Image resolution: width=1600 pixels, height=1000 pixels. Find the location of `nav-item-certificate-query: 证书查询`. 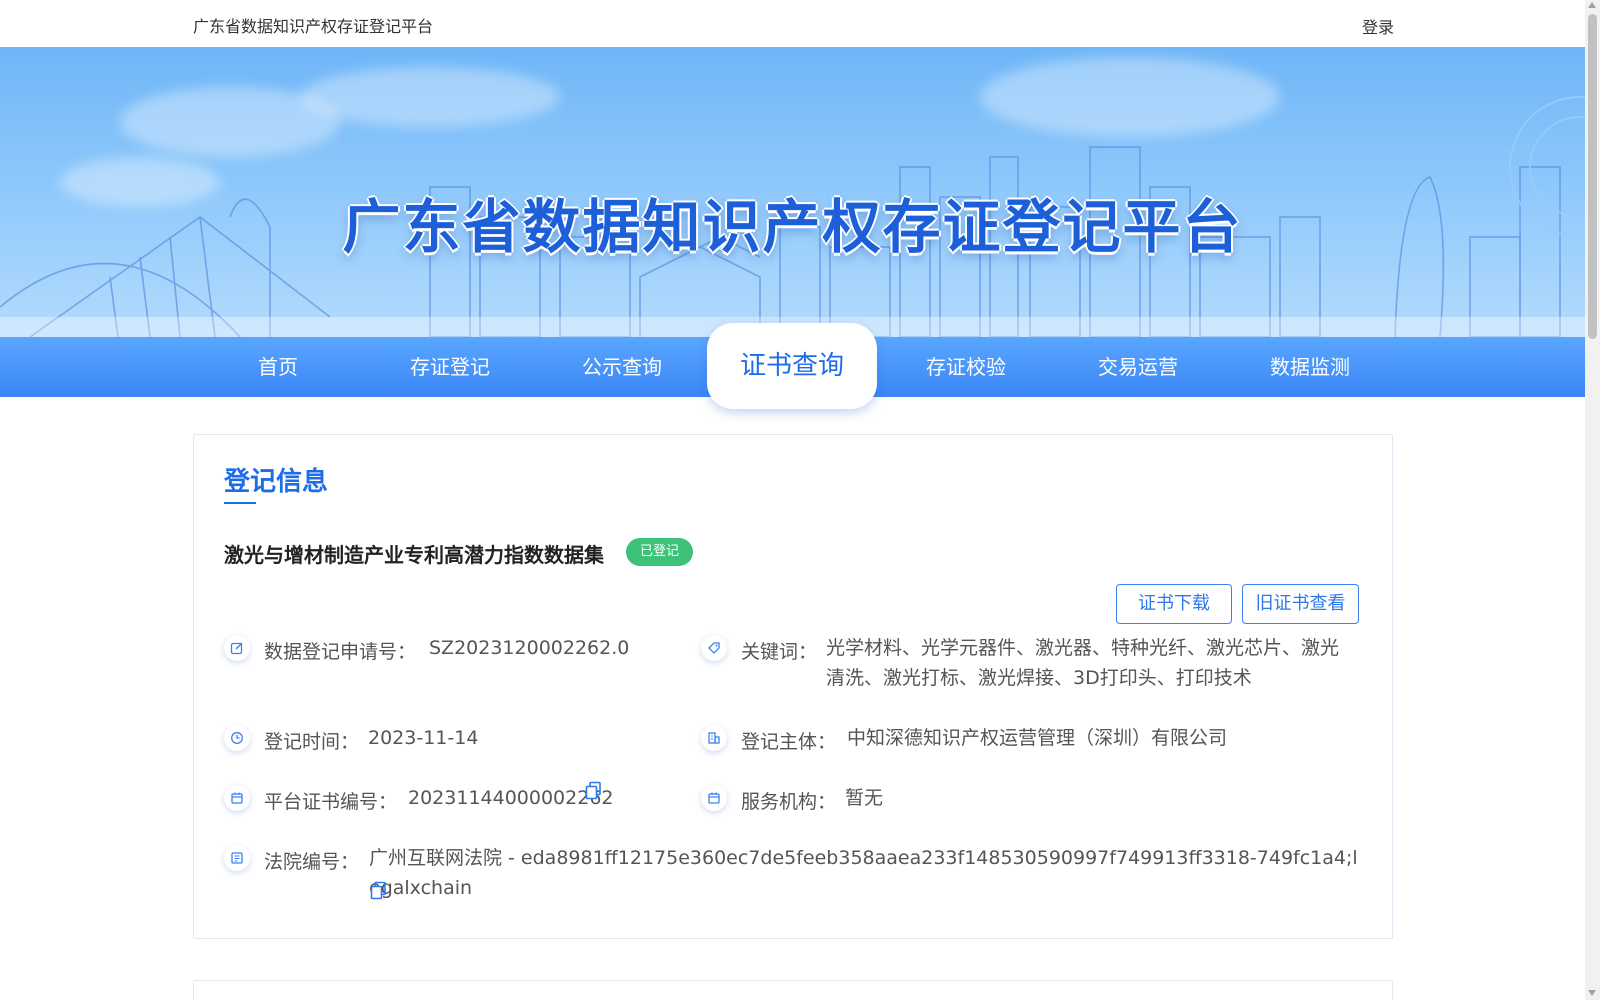

nav-item-certificate-query: 证书查询 is located at coordinates (792, 366).